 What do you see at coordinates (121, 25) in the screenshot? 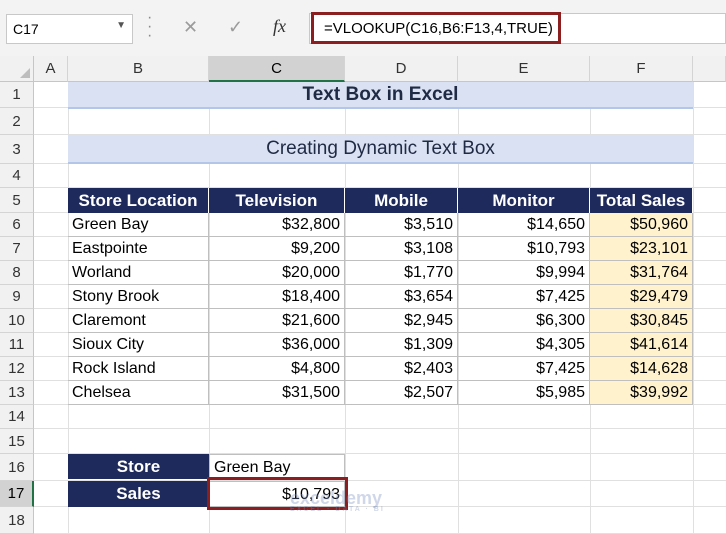
I see `chevron-down-icon: ▼` at bounding box center [121, 25].